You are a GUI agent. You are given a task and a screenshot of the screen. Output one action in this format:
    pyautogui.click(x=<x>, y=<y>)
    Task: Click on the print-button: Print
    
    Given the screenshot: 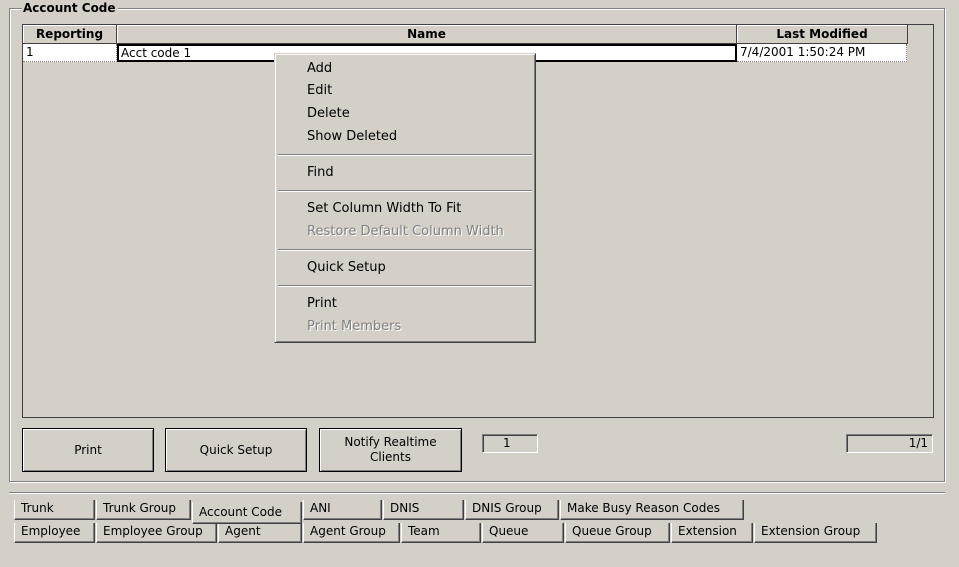 What is the action you would take?
    pyautogui.click(x=88, y=450)
    